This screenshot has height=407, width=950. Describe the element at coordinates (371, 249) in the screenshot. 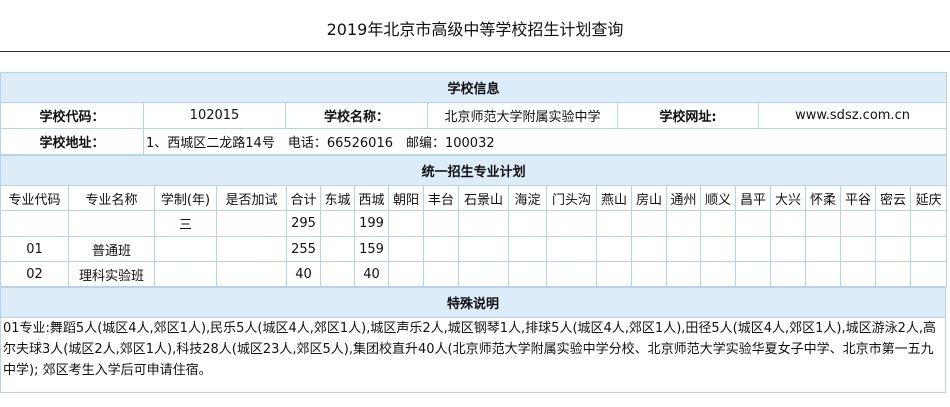

I see `table-cell: 159` at that location.